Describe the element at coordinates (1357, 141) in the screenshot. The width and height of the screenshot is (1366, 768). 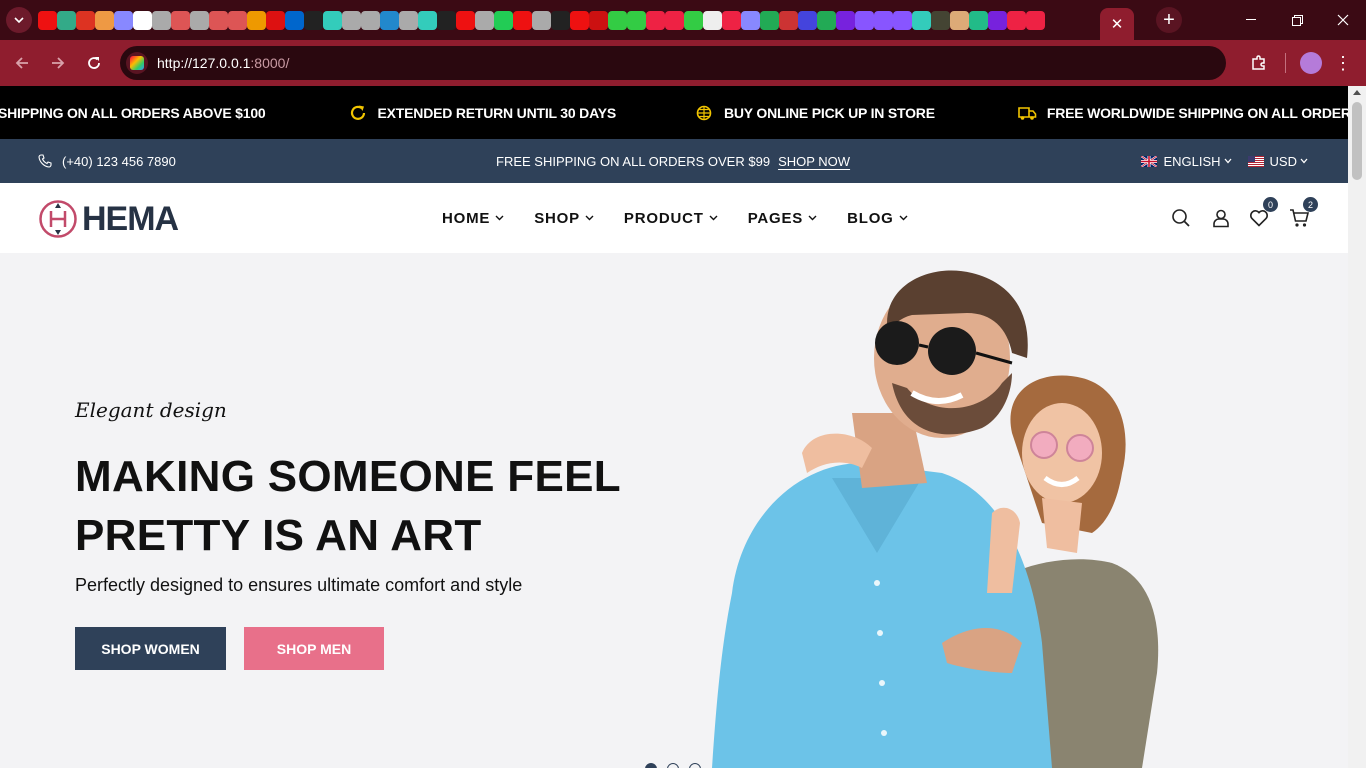
I see `scrollbar-thumb` at that location.